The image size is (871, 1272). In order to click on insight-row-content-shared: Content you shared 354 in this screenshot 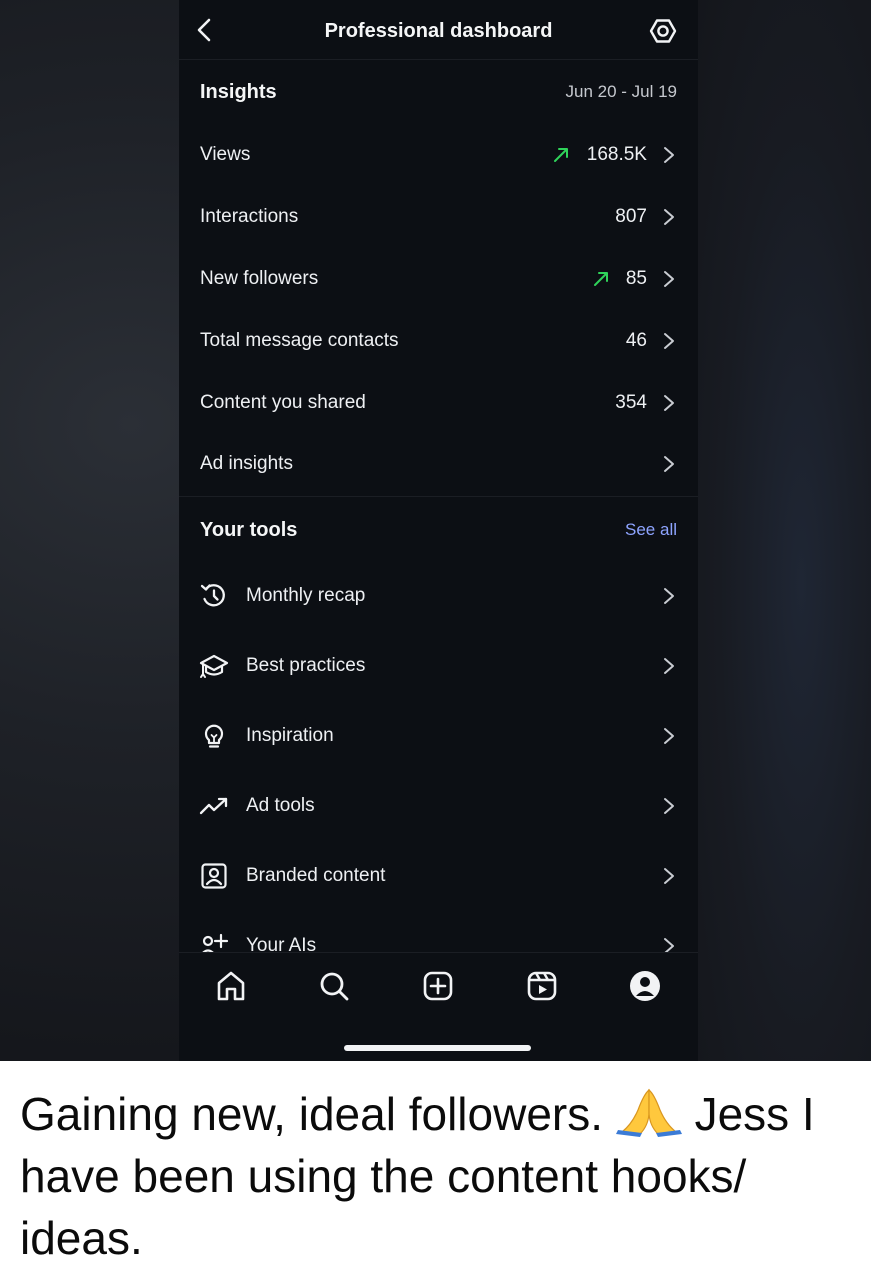, I will do `click(438, 403)`.